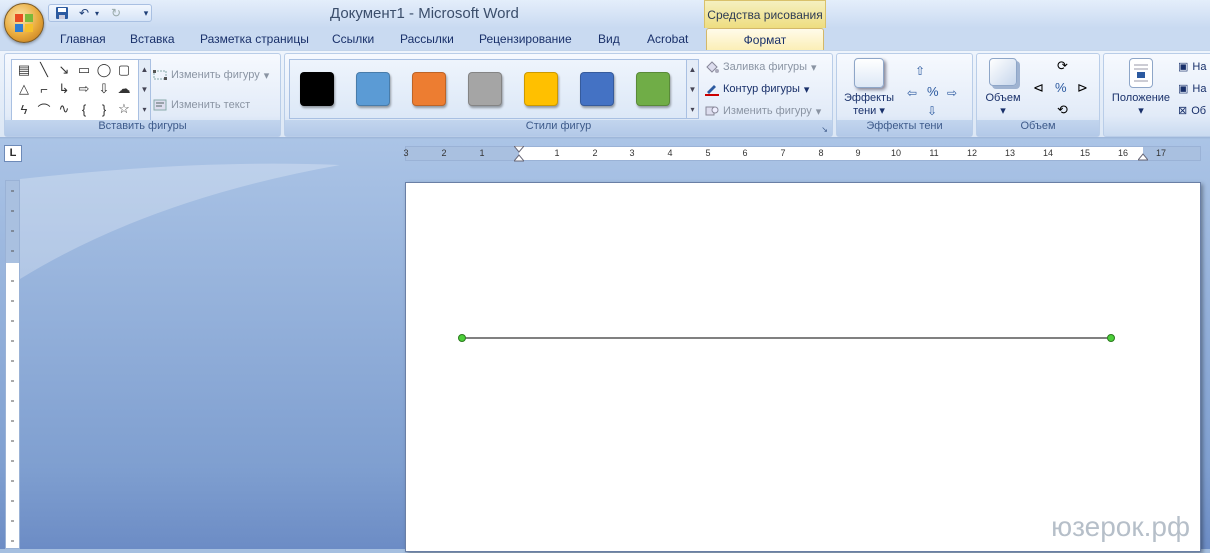 This screenshot has height=553, width=1210. What do you see at coordinates (254, 39) in the screenshot?
I see `tab-page-layout: Разметка страницы` at bounding box center [254, 39].